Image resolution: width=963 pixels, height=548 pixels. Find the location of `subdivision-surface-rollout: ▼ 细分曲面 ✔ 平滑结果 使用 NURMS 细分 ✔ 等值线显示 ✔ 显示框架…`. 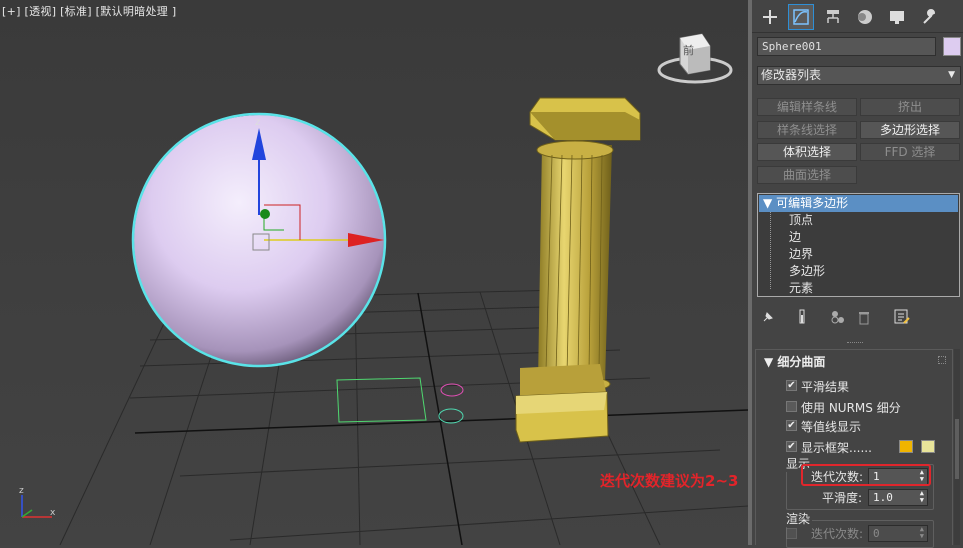

subdivision-surface-rollout: ▼ 细分曲面 ✔ 平滑结果 使用 NURMS 细分 ✔ 等值线显示 ✔ 显示框架… is located at coordinates (854, 448).